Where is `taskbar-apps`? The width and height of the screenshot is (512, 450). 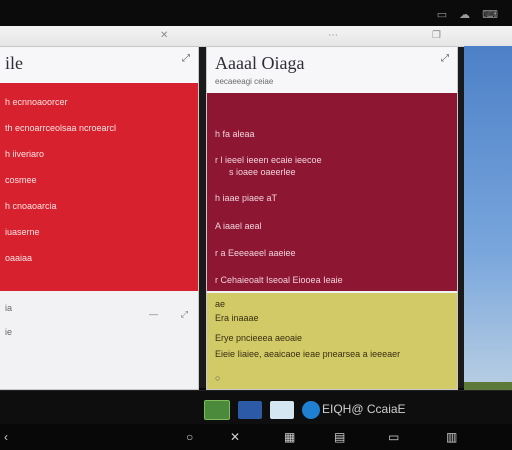 taskbar-apps is located at coordinates (262, 410).